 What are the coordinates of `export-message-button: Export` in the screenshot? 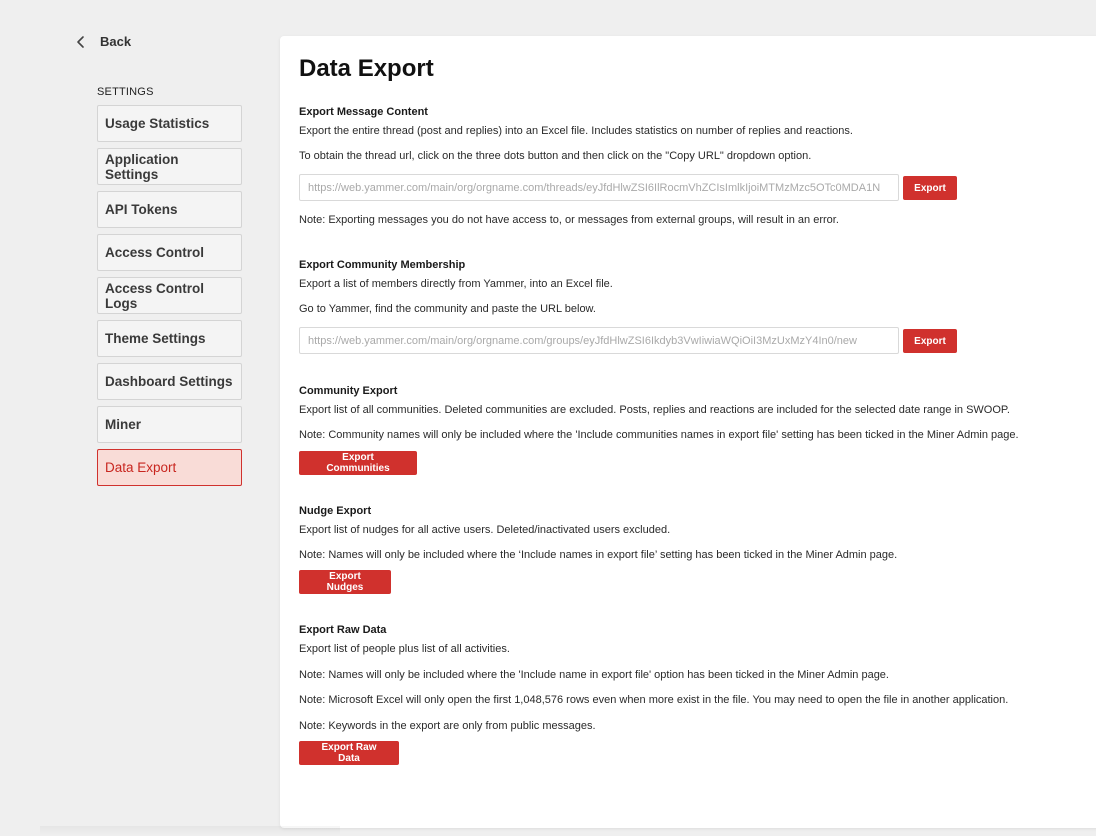 It's located at (930, 188).